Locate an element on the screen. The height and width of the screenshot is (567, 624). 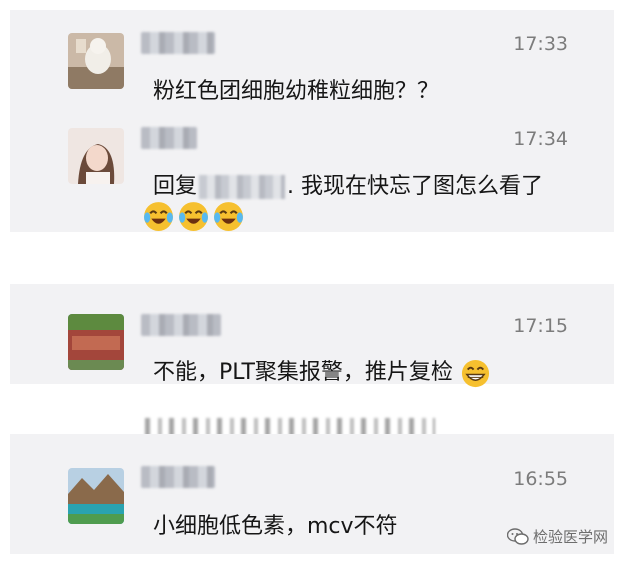
grin-emoji is located at coordinates (475, 373).